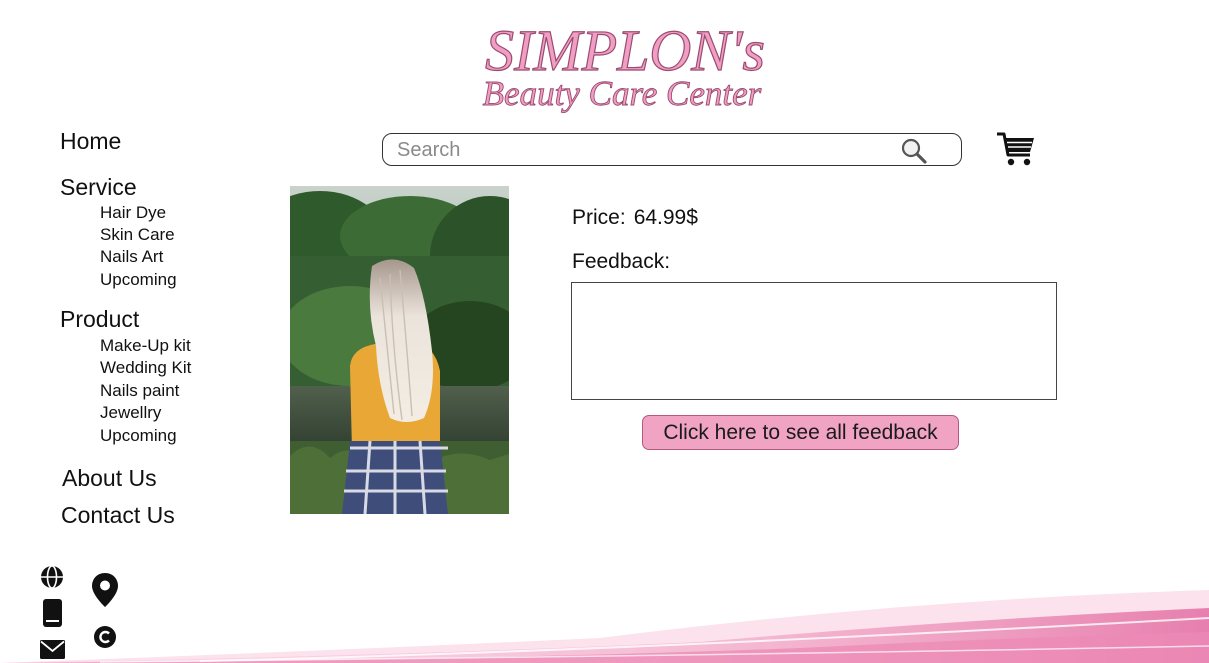 This screenshot has height=663, width=1209. What do you see at coordinates (109, 478) in the screenshot?
I see `nav-about-us: About Us` at bounding box center [109, 478].